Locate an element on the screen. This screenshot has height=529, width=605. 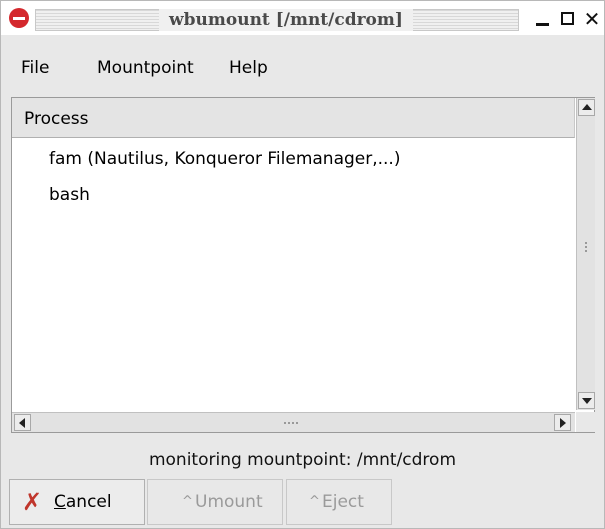
close-button: ✕ is located at coordinates (592, 19).